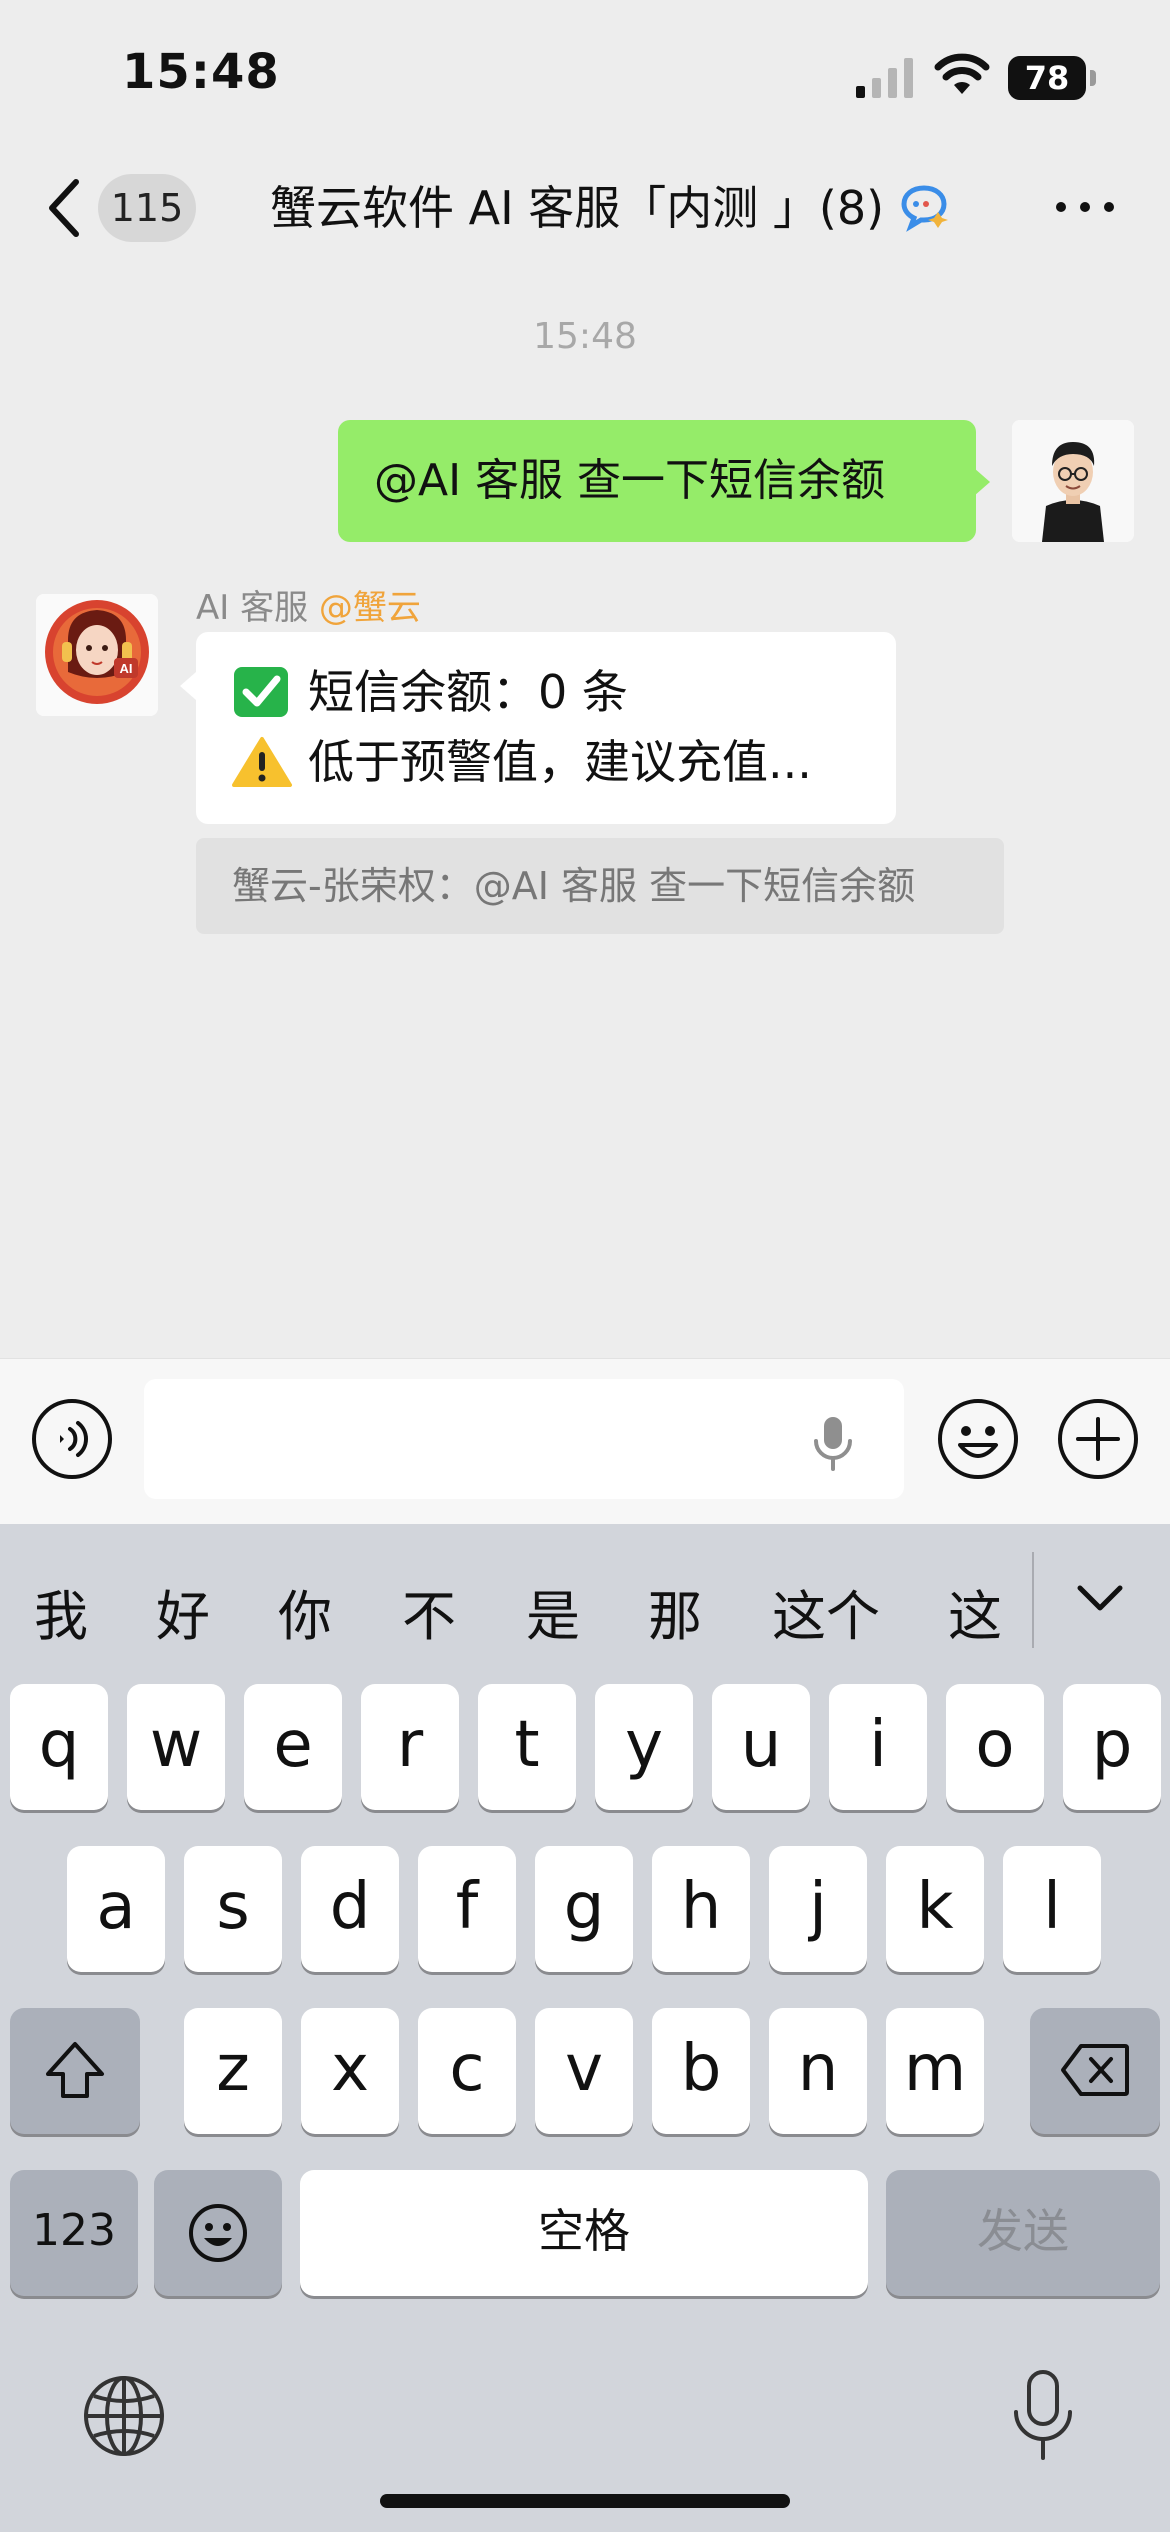 This screenshot has width=1170, height=2532. What do you see at coordinates (553, 1611) in the screenshot?
I see `candidate-word: 是` at bounding box center [553, 1611].